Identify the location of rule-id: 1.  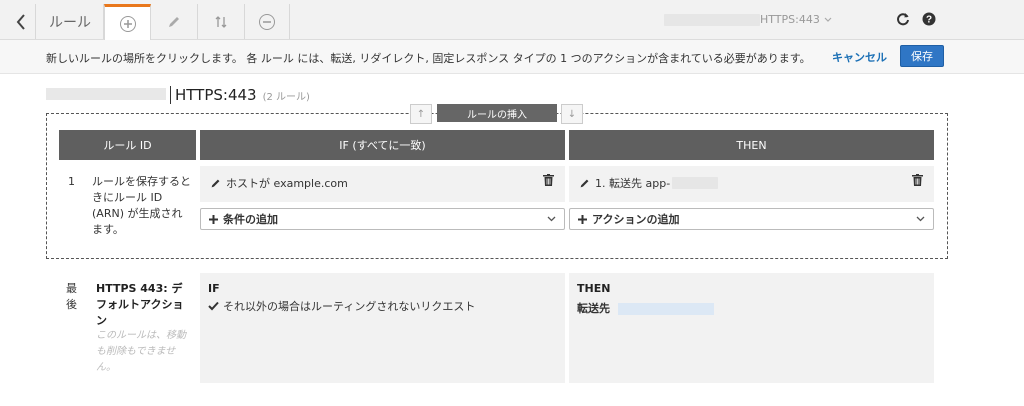
(71, 181).